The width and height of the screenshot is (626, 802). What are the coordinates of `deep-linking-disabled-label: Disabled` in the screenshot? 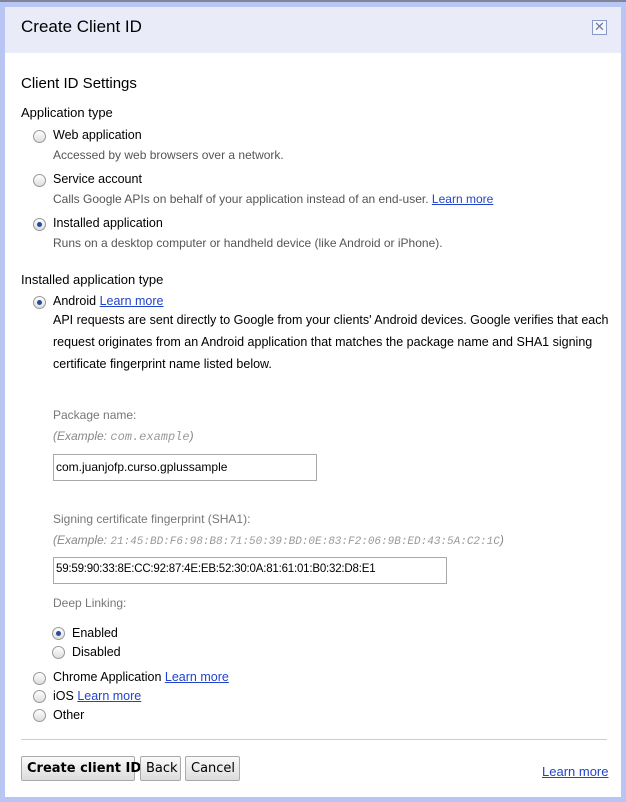 It's located at (96, 652).